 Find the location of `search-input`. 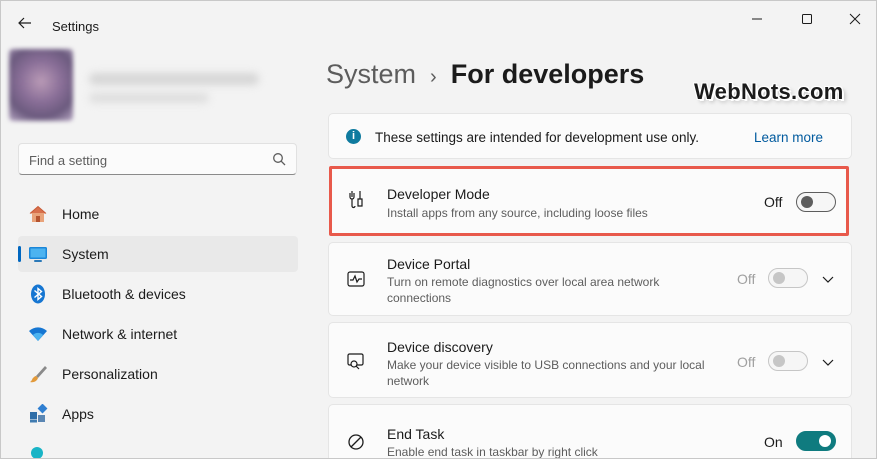

search-input is located at coordinates (144, 160).